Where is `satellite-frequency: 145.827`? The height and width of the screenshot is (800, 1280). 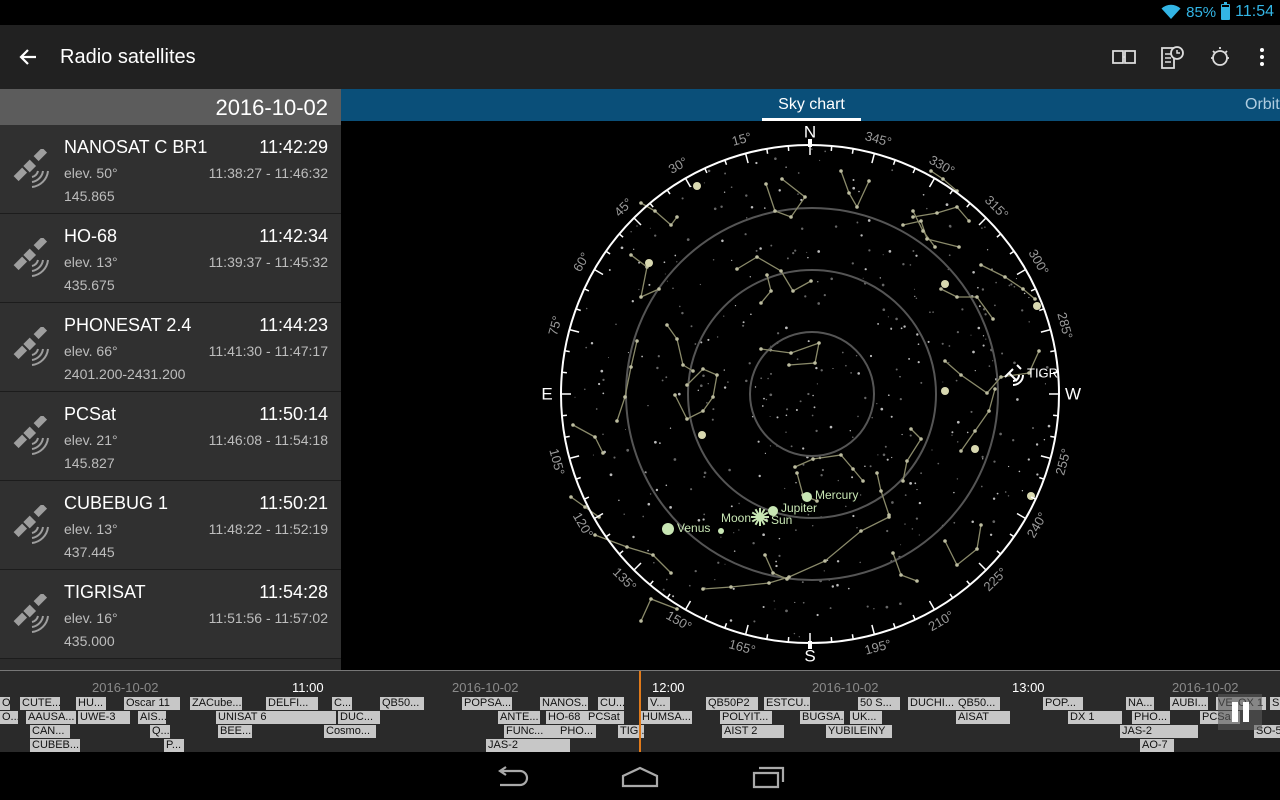
satellite-frequency: 145.827 is located at coordinates (89, 463).